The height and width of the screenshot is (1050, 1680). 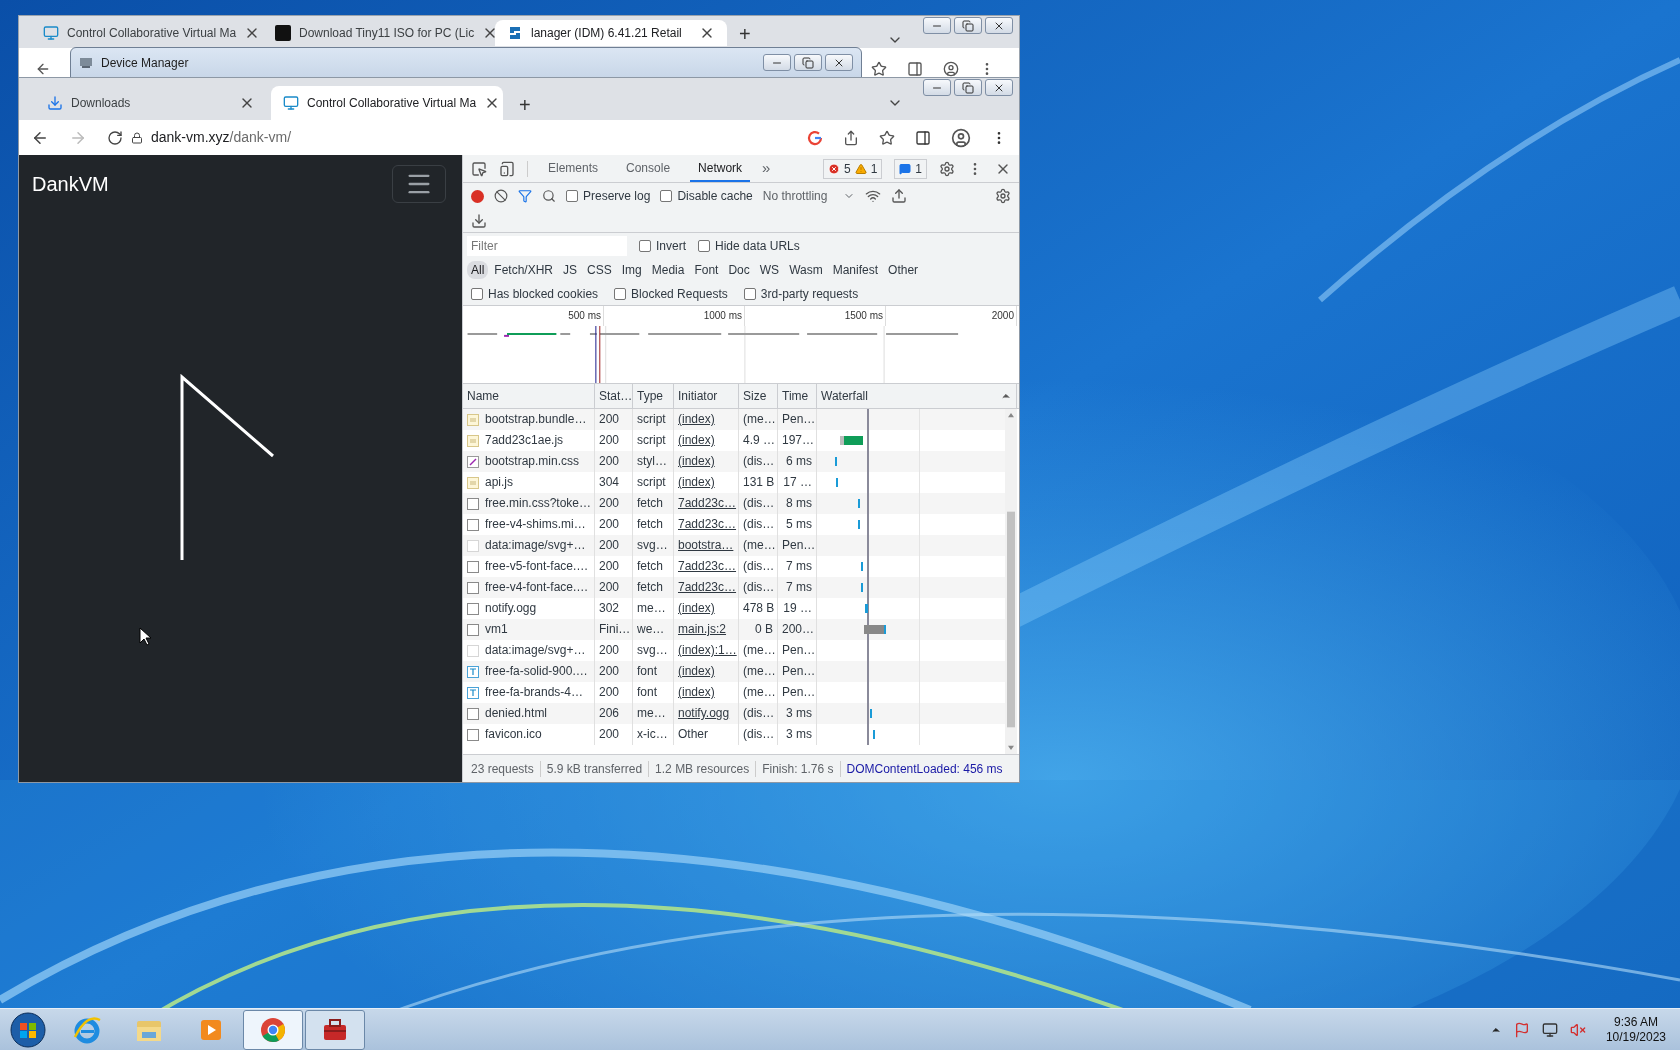 What do you see at coordinates (524, 270) in the screenshot?
I see `type-filter-button: Fetch/XHR` at bounding box center [524, 270].